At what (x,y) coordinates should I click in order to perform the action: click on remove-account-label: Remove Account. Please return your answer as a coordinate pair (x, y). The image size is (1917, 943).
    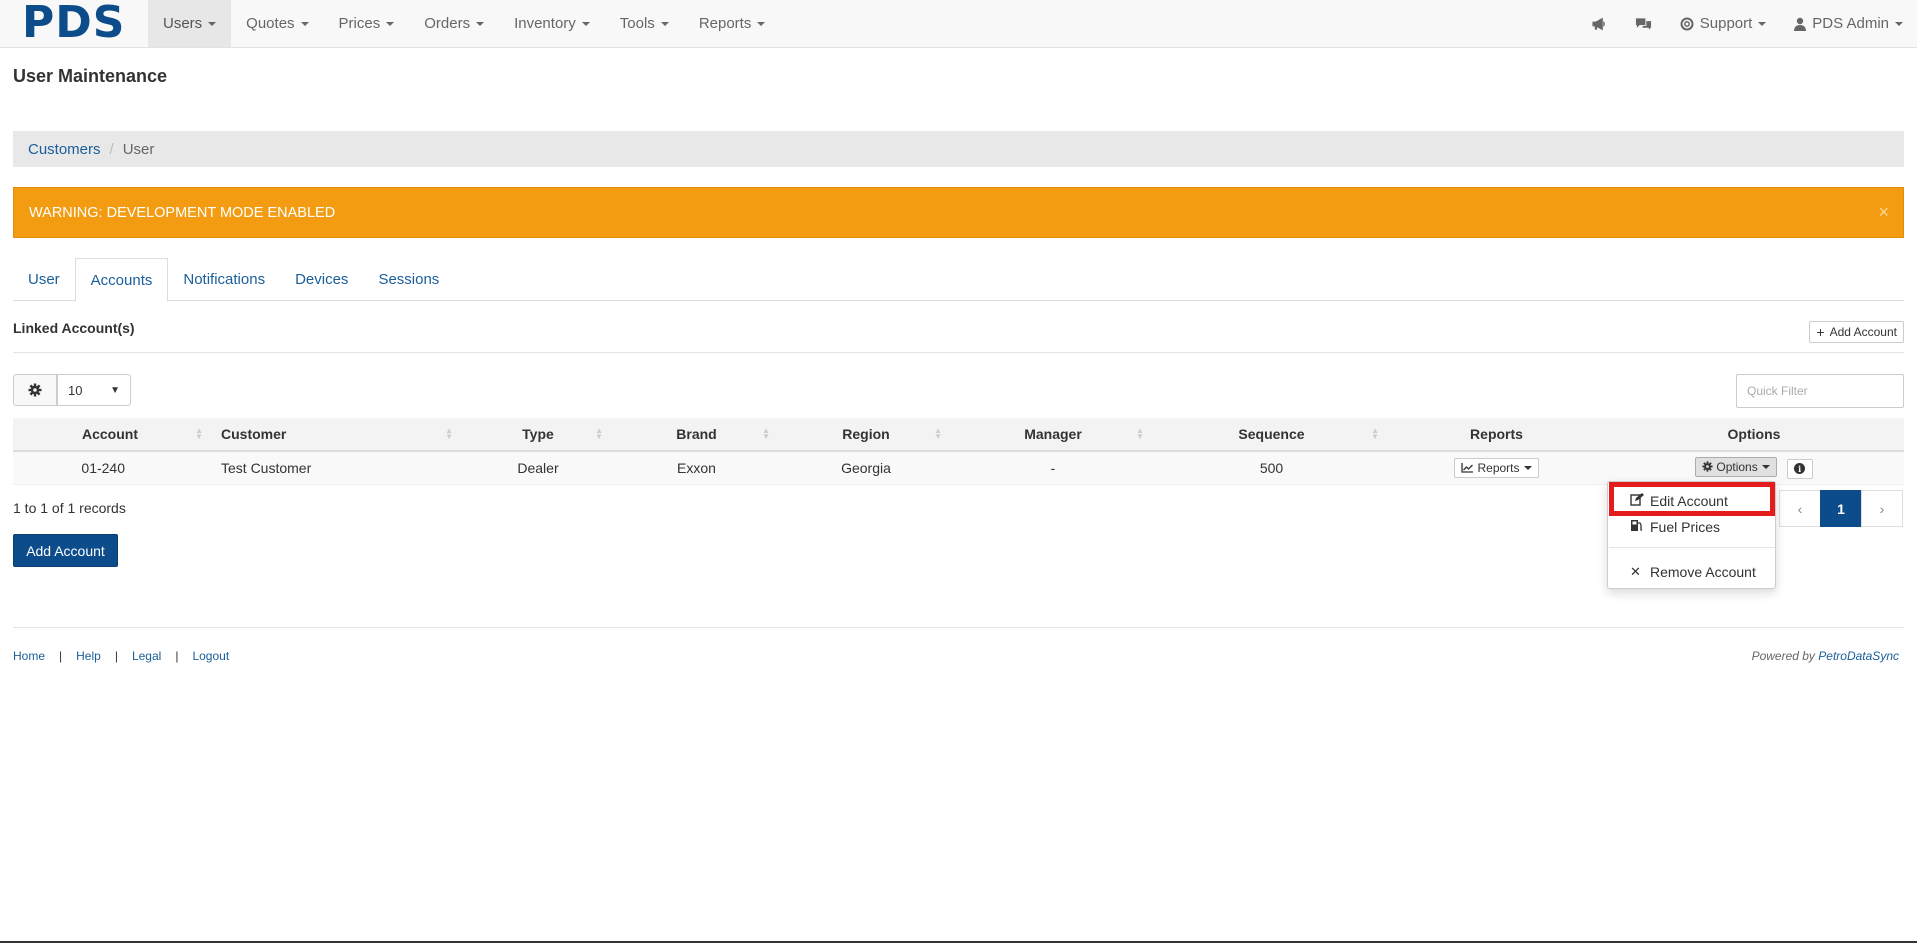
    Looking at the image, I should click on (1703, 572).